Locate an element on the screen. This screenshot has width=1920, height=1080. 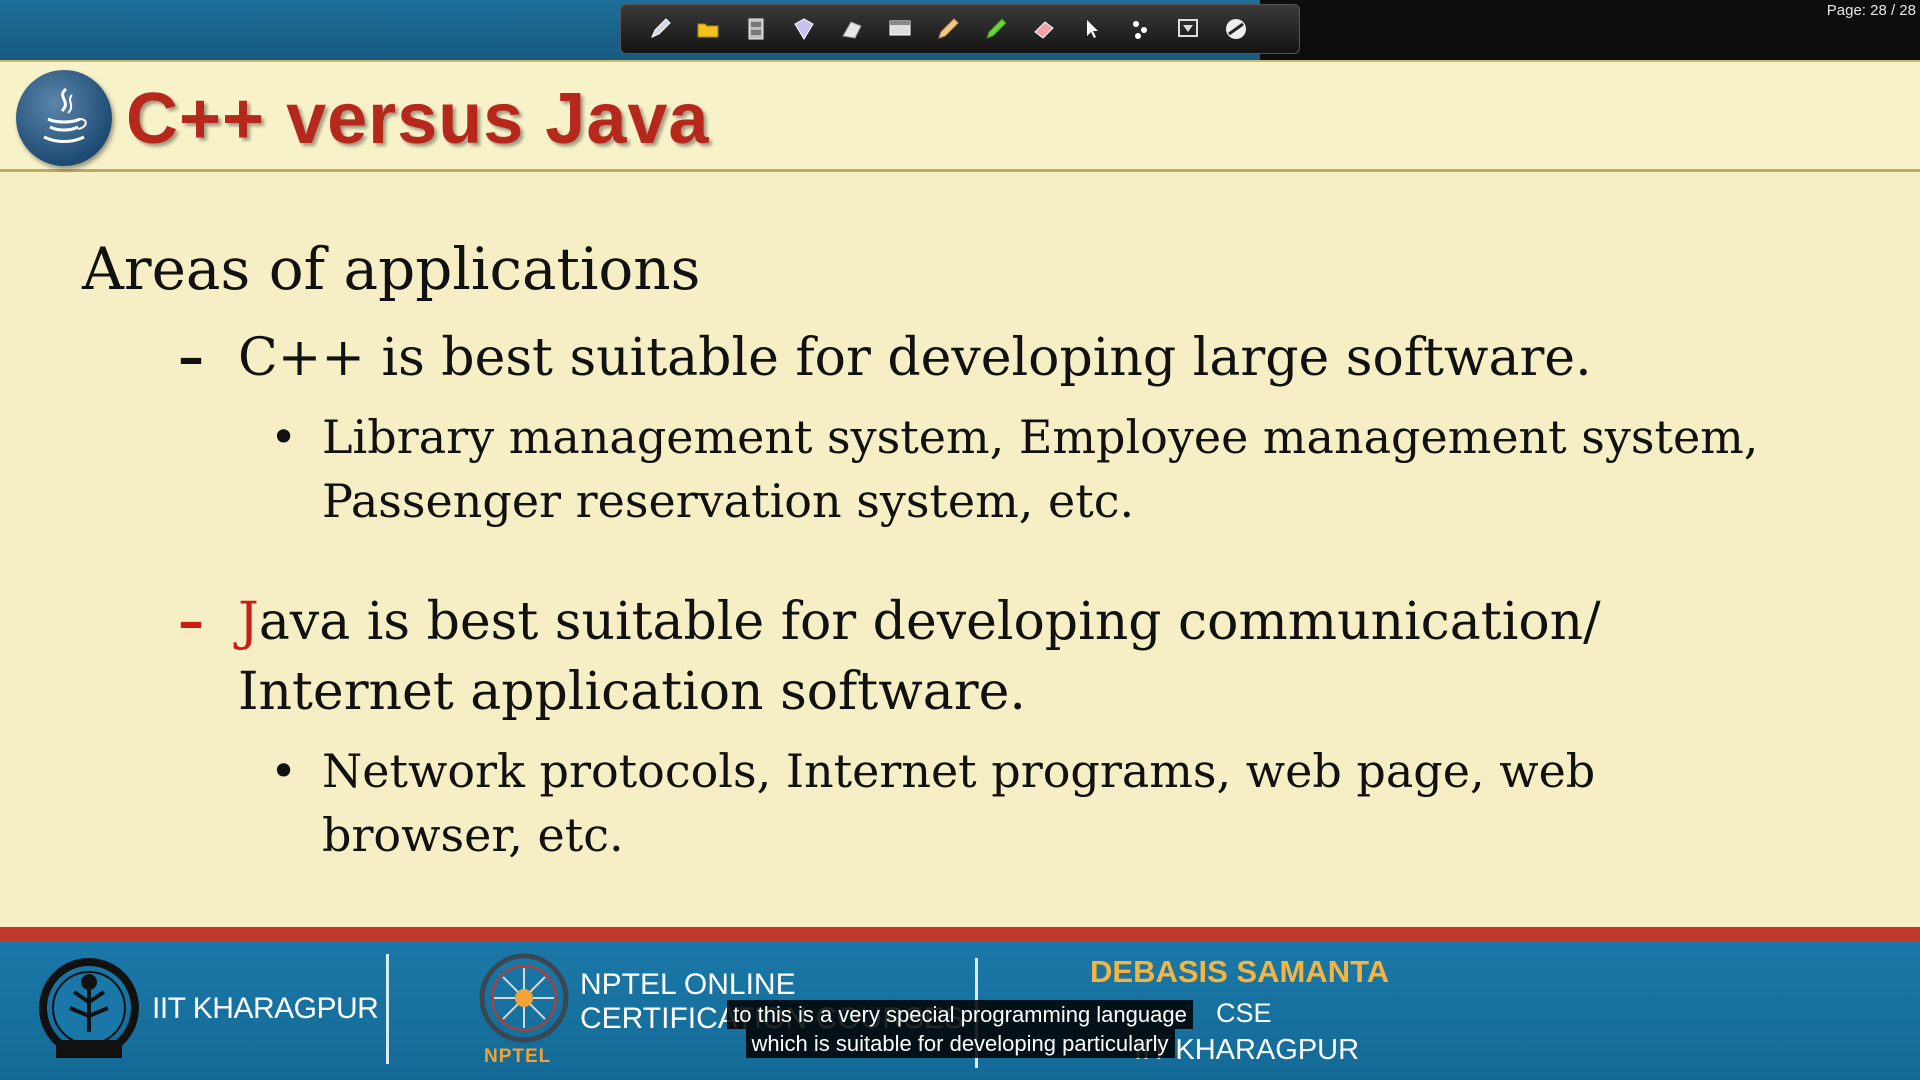
screen-icon is located at coordinates (1188, 29).